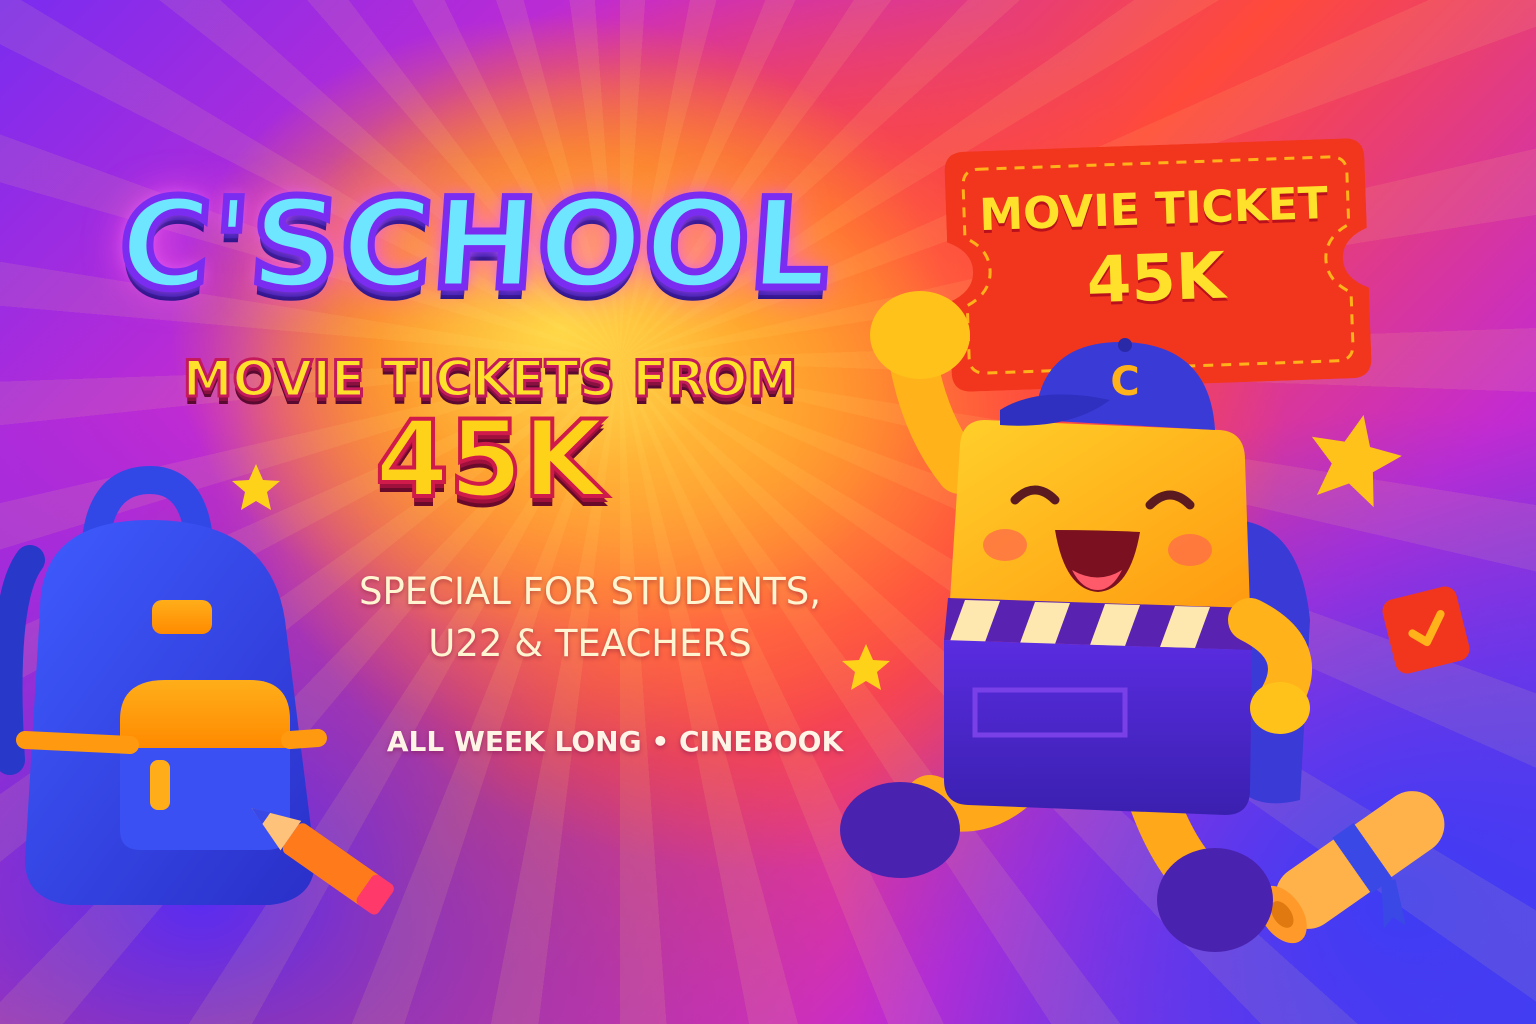 The width and height of the screenshot is (1536, 1024). I want to click on tagline-line-2: U22 & TEACHERS, so click(590, 643).